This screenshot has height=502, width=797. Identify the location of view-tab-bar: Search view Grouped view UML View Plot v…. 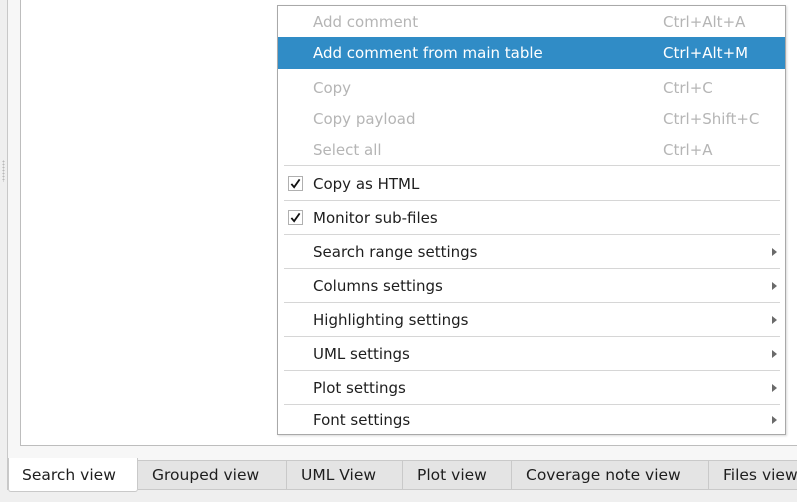
(402, 475).